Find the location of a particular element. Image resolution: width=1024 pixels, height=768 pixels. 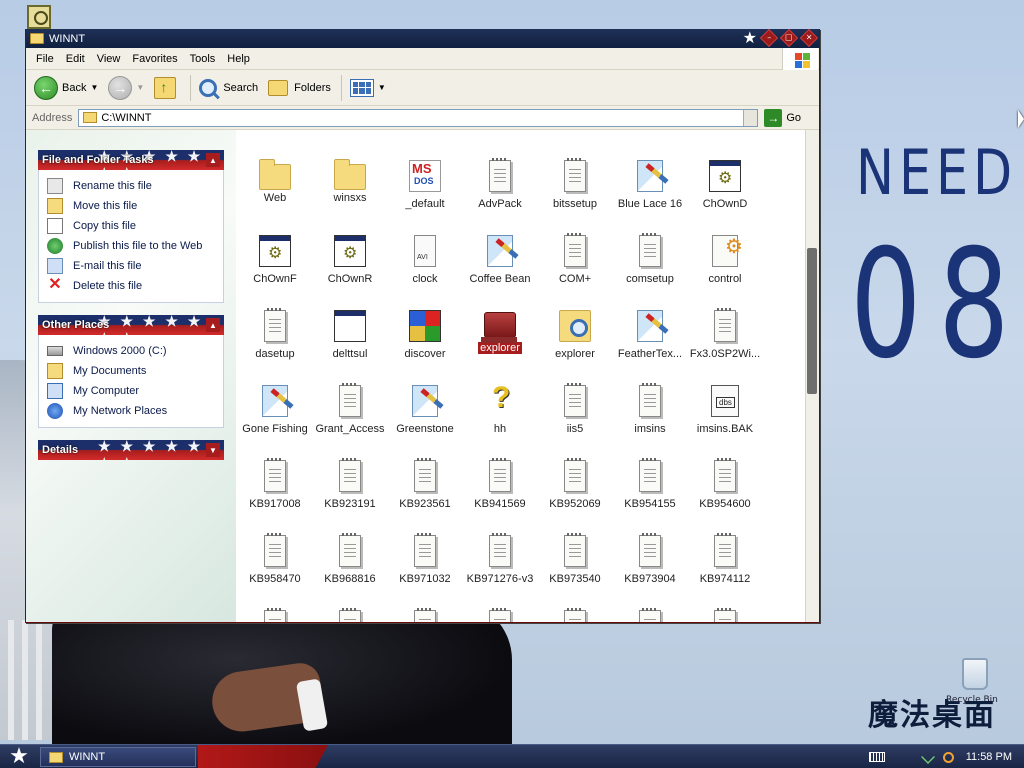

file-item: KB954155 is located at coordinates (650, 484).